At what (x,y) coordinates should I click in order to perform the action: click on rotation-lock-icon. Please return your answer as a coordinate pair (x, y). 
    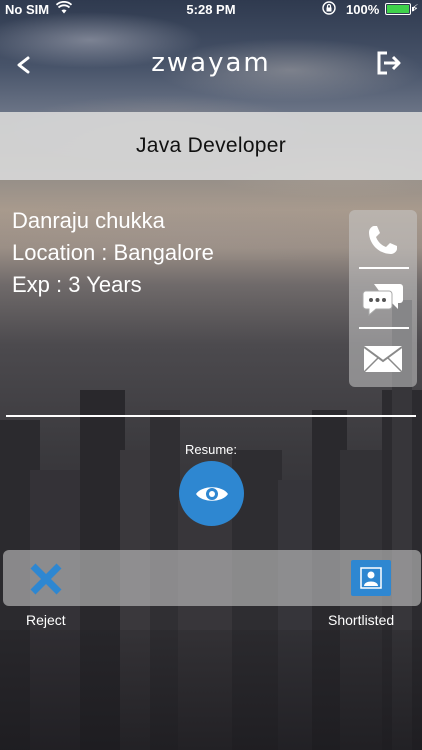
    Looking at the image, I should click on (329, 9).